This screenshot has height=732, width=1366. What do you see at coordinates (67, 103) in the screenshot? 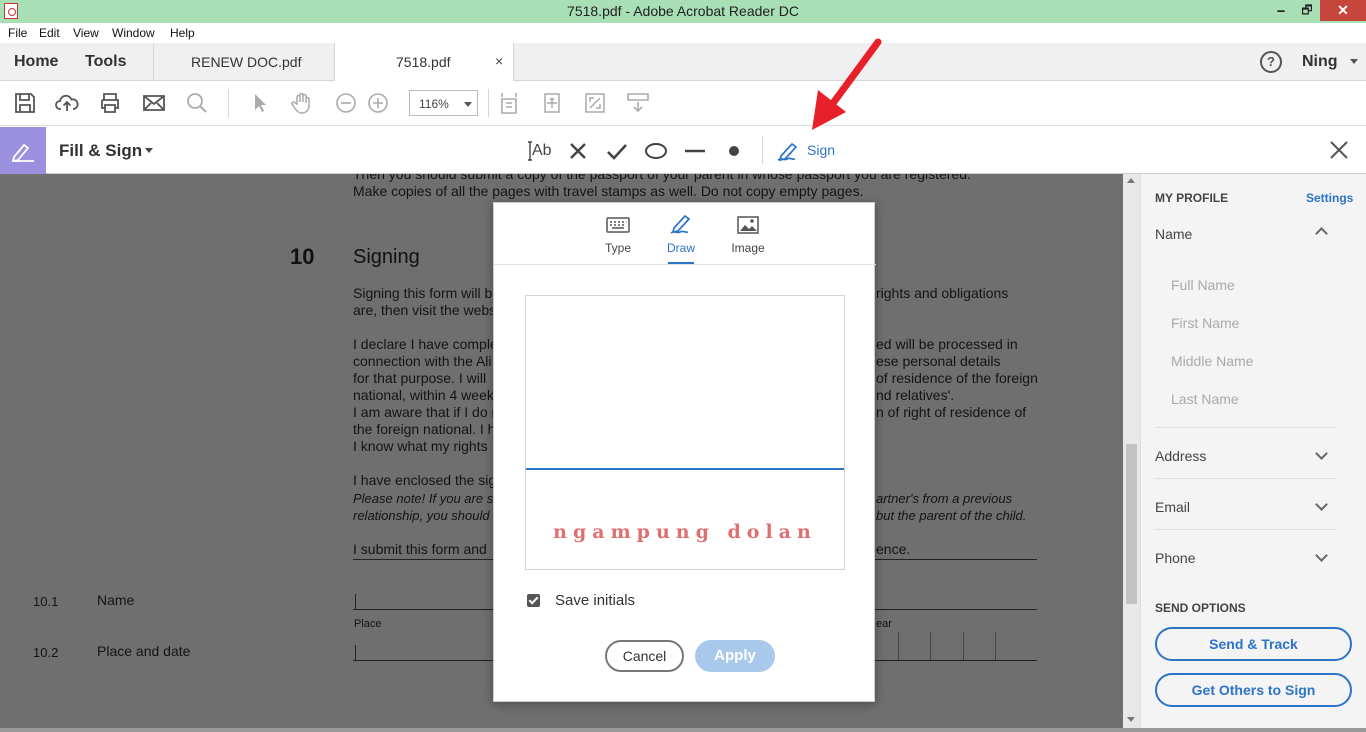
I see `upload-cloud-icon` at bounding box center [67, 103].